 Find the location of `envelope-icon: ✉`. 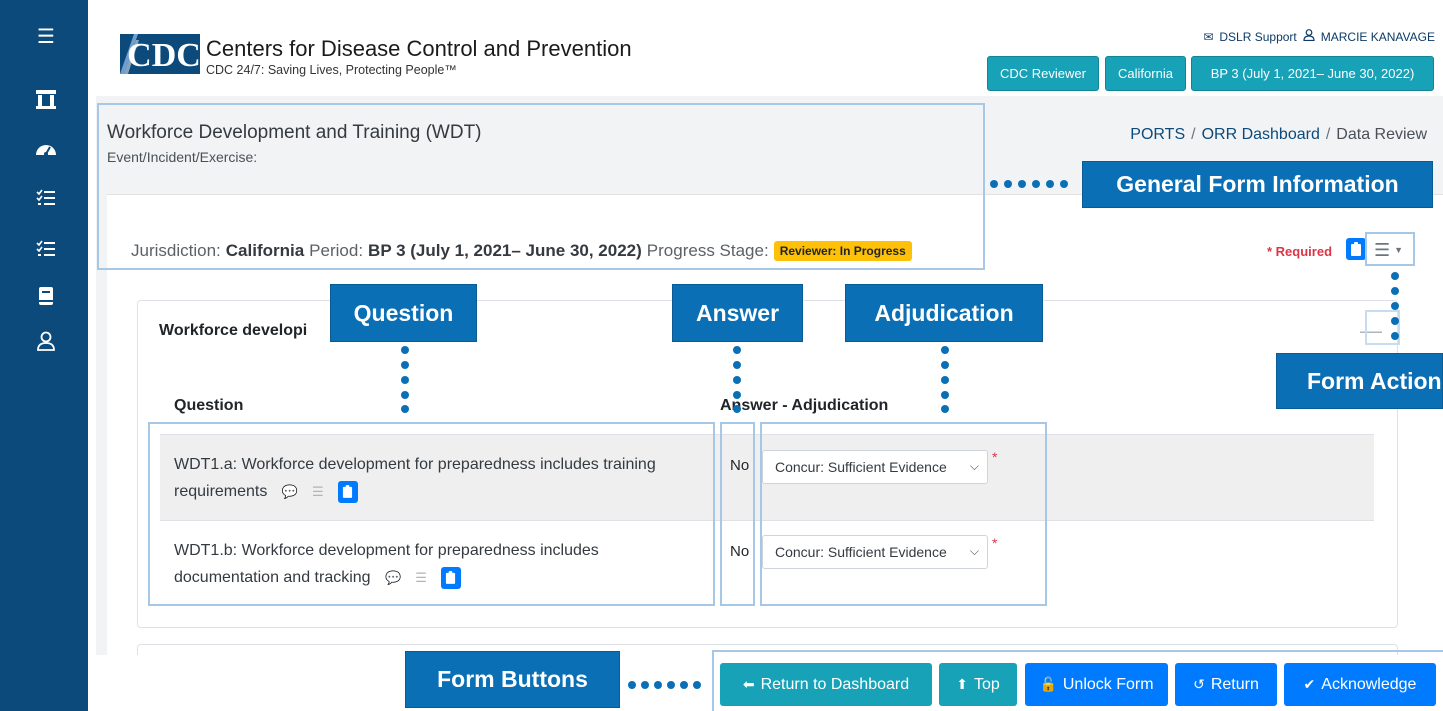

envelope-icon: ✉ is located at coordinates (1208, 36).